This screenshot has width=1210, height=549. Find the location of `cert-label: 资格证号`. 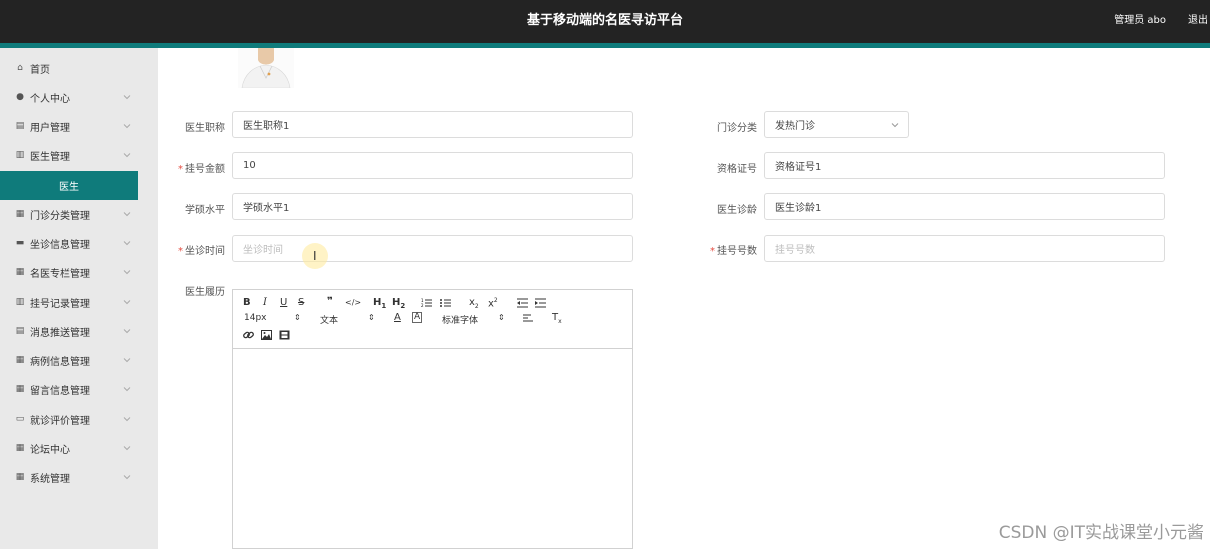

cert-label: 资格证号 is located at coordinates (723, 167).